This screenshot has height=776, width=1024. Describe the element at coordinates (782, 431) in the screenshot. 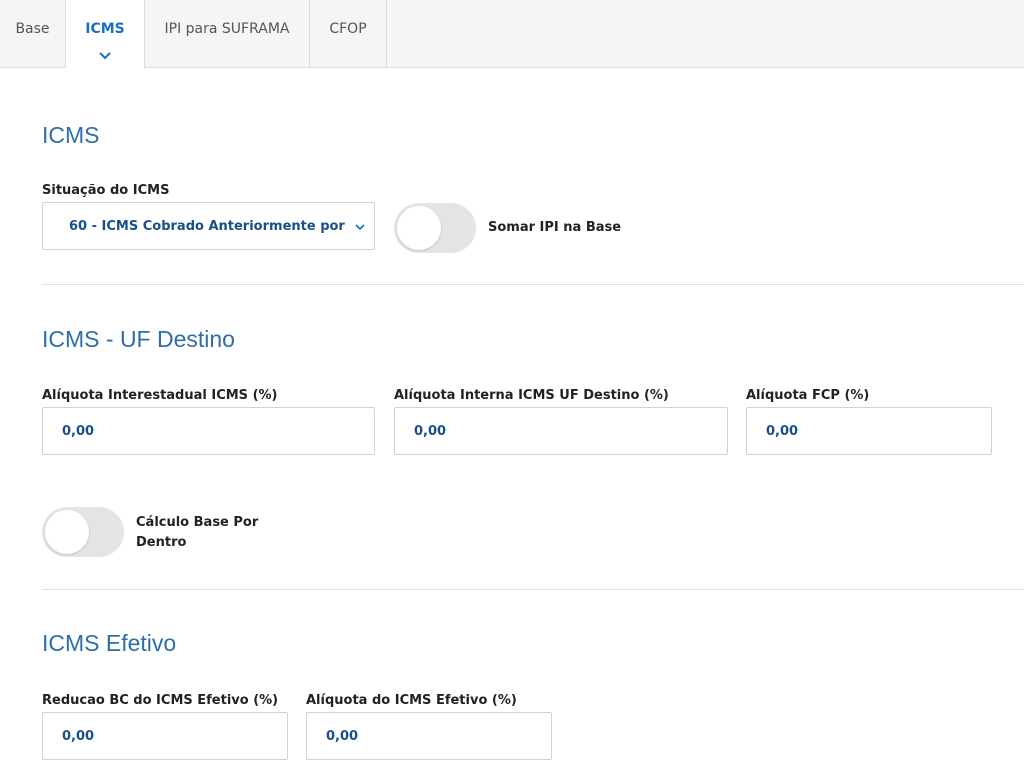

I see `aliq-fcp-value: 0,00` at that location.